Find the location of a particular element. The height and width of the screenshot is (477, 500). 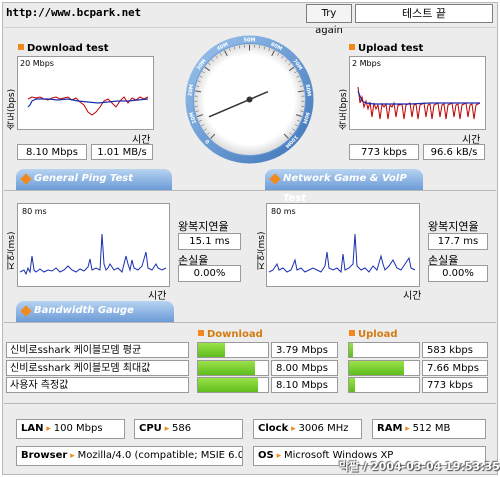

bandwidth-upload-header: Upload is located at coordinates (373, 334).